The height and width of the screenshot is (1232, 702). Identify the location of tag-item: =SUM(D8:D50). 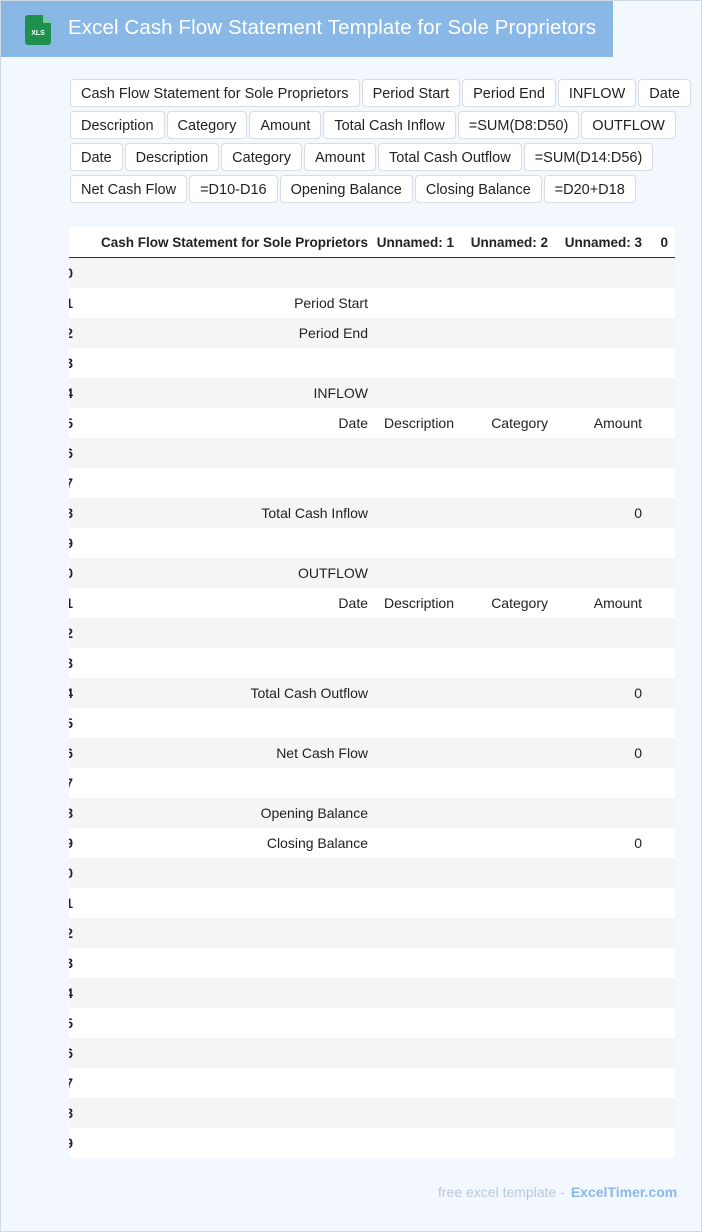
(518, 125).